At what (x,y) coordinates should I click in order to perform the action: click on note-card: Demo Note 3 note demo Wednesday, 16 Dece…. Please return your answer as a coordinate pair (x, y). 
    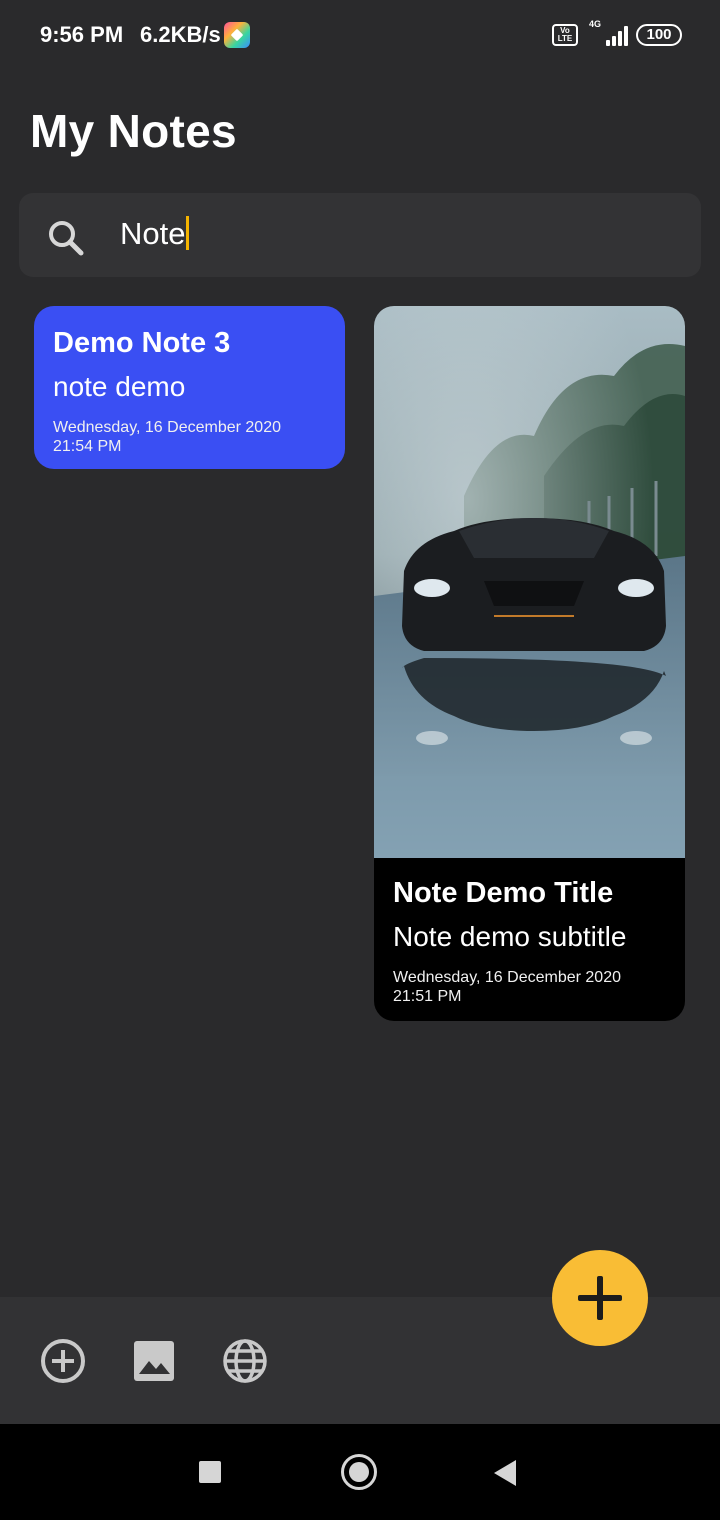
    Looking at the image, I should click on (189, 387).